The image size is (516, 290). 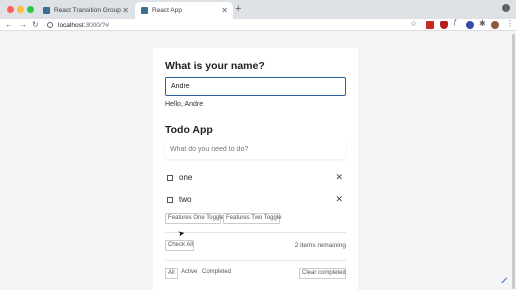 What do you see at coordinates (171, 273) in the screenshot?
I see `filter-all-button: All` at bounding box center [171, 273].